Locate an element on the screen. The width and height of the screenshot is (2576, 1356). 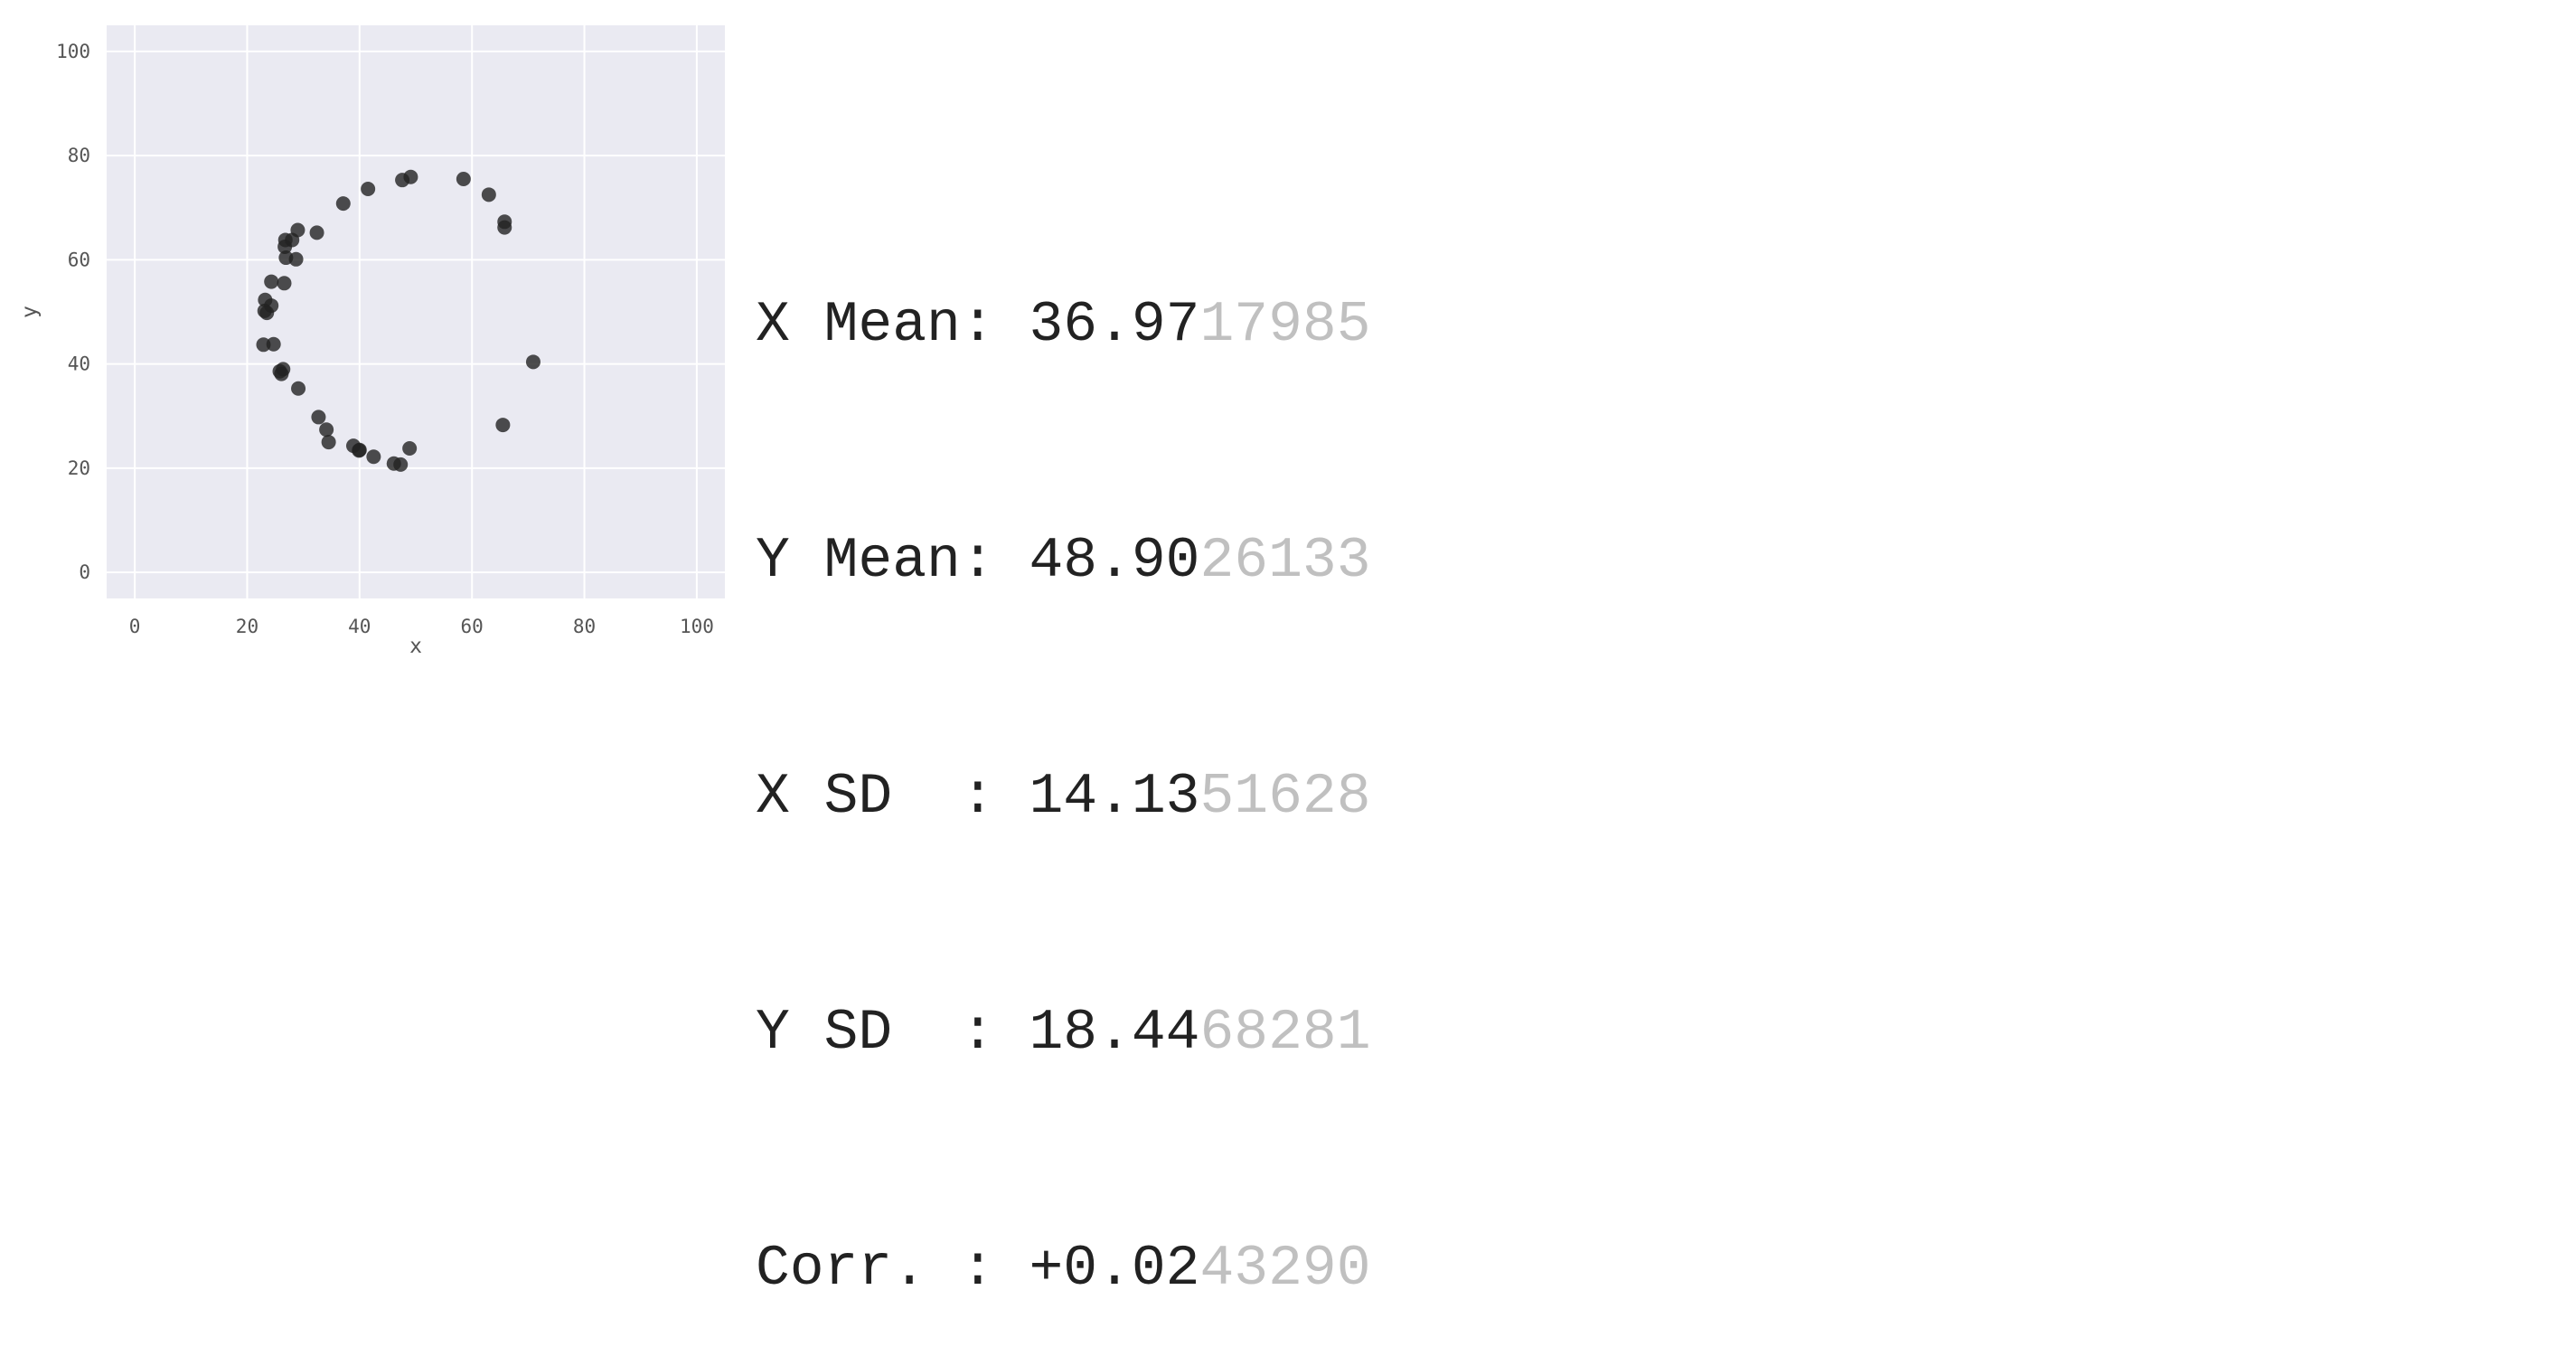
scatter-chart: 0 20 40 60 80 100 0 20 40 60 80 100 x y is located at coordinates (372, 341).